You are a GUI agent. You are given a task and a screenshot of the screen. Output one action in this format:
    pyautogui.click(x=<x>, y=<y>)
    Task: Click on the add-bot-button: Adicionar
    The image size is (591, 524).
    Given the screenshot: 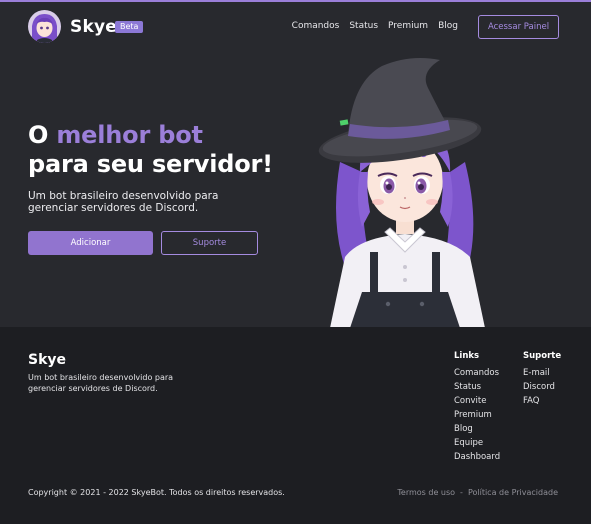 What is the action you would take?
    pyautogui.click(x=90, y=243)
    